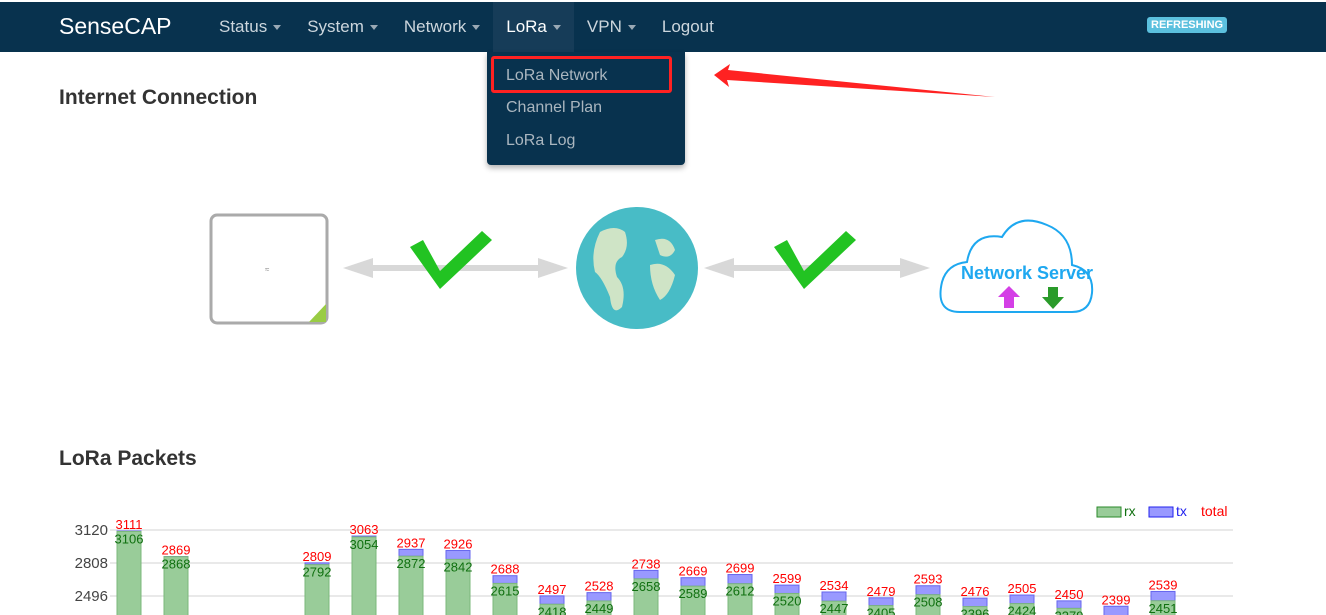 This screenshot has width=1326, height=615. Describe the element at coordinates (1069, 594) in the screenshot. I see `total-label: 2450` at that location.